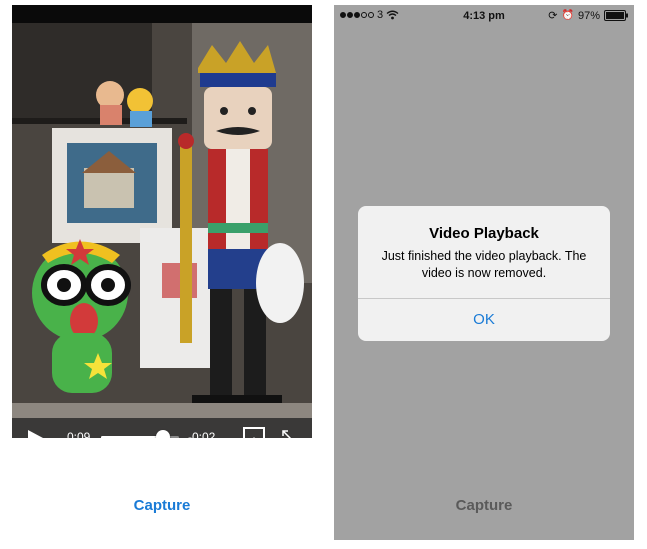  I want to click on capture-button: Capture, so click(162, 505).